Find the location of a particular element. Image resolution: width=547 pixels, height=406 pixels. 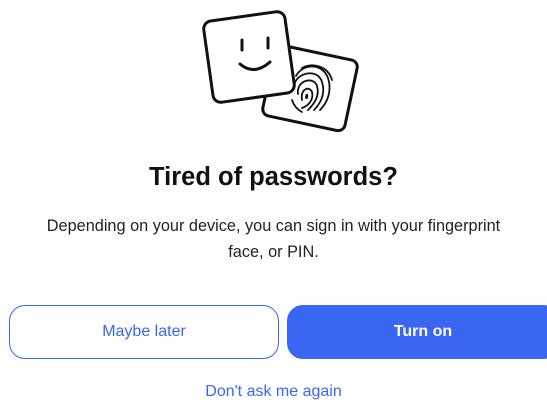

prompt-title: Tired of passwords? is located at coordinates (273, 177).